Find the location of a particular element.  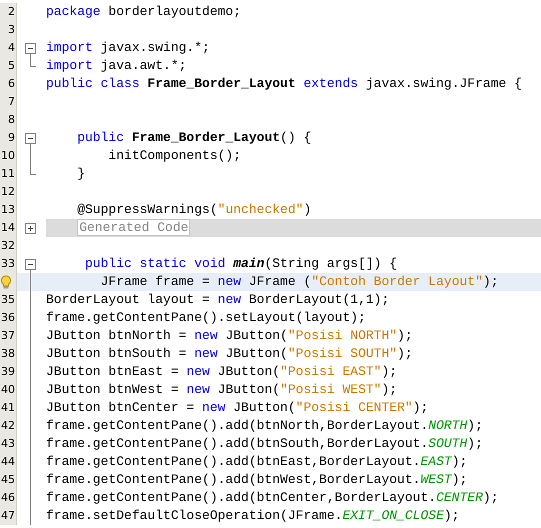

line-number: 4 is located at coordinates (11, 48).